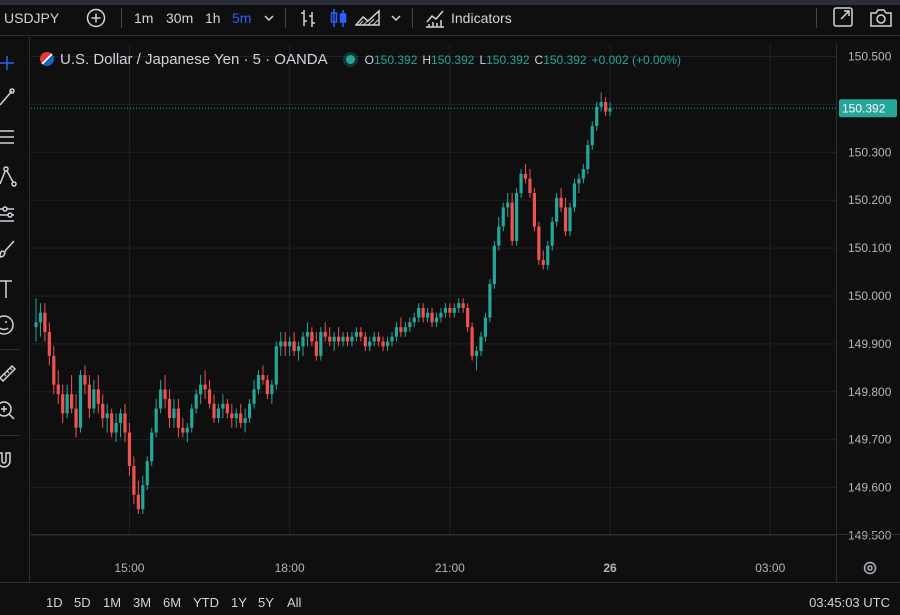 Image resolution: width=900 pixels, height=615 pixels. I want to click on bar-style-icon, so click(308, 17).